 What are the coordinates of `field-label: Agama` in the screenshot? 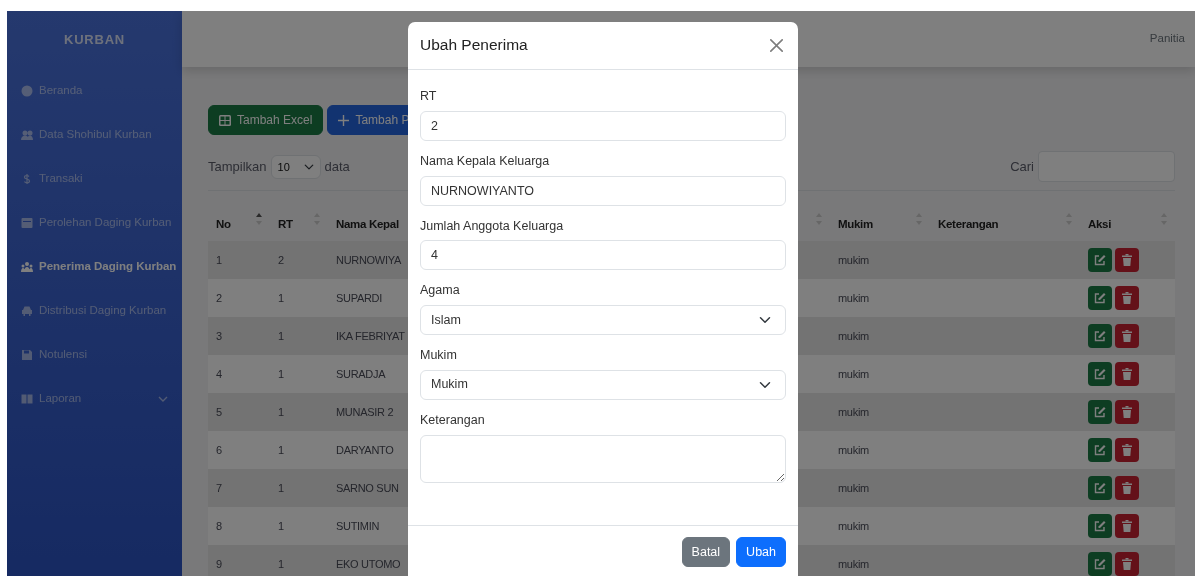 It's located at (440, 291).